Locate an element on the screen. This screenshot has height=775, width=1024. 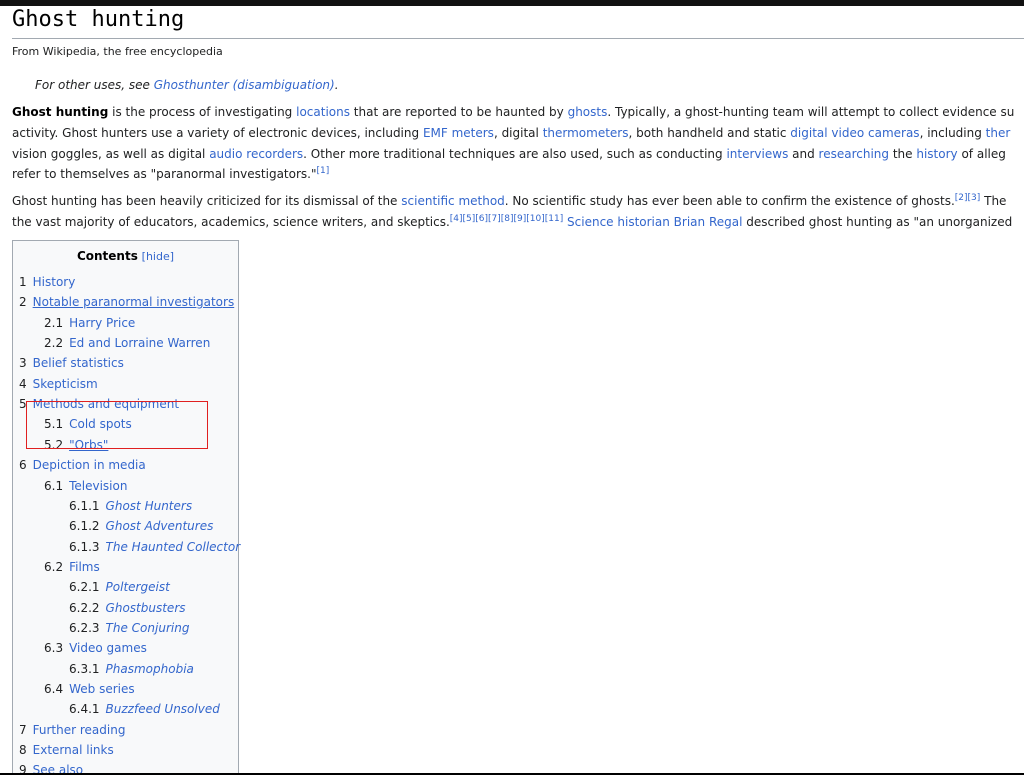
toc-item-label: Depiction in media is located at coordinates (89, 465).